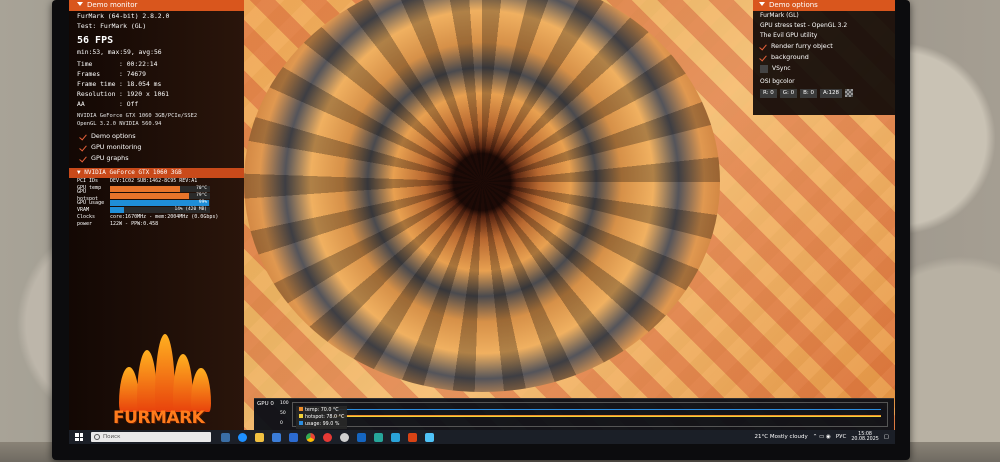 Image resolution: width=1000 pixels, height=462 pixels. What do you see at coordinates (607, 416) in the screenshot?
I see `hotspot-line` at bounding box center [607, 416].